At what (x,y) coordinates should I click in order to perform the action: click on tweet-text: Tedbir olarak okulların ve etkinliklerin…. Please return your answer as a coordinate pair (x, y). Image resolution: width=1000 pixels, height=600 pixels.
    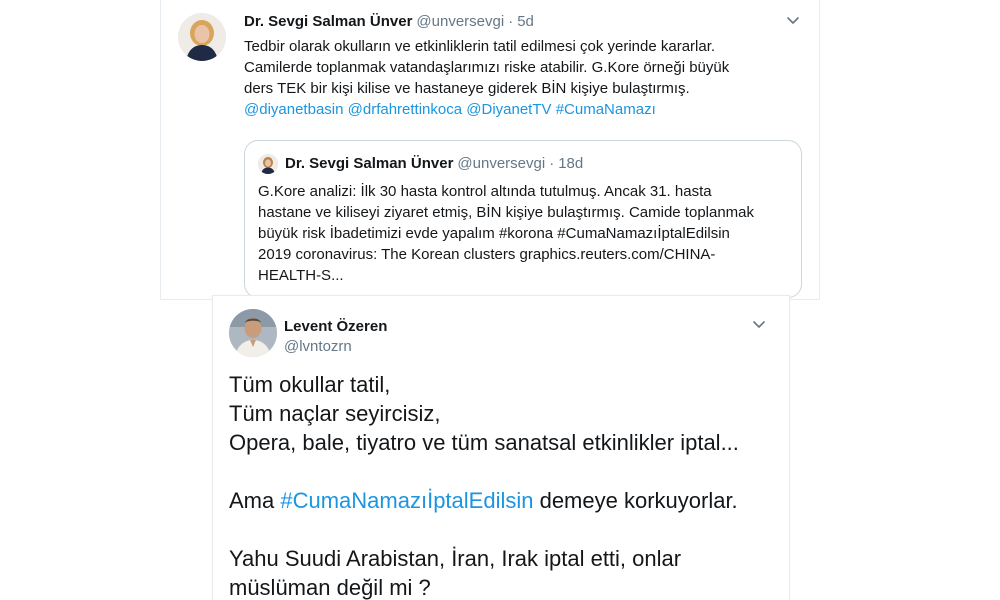
    Looking at the image, I should click on (524, 78).